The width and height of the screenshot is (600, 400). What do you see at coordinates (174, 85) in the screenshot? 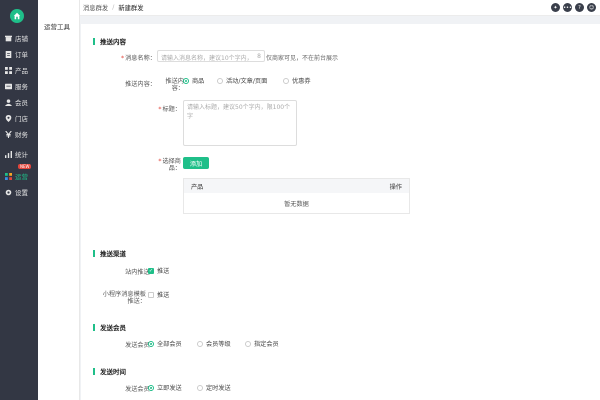
I see `content-type-label: 推送内 容：` at bounding box center [174, 85].